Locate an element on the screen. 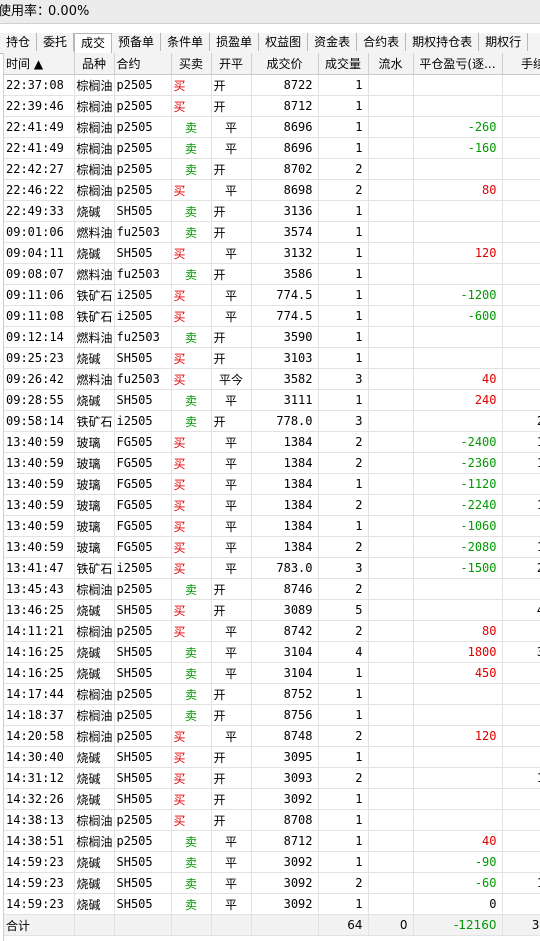 This screenshot has height=941, width=540. table-row: 09:01:06燃料油fu2503卖开35741 1. is located at coordinates (272, 232).